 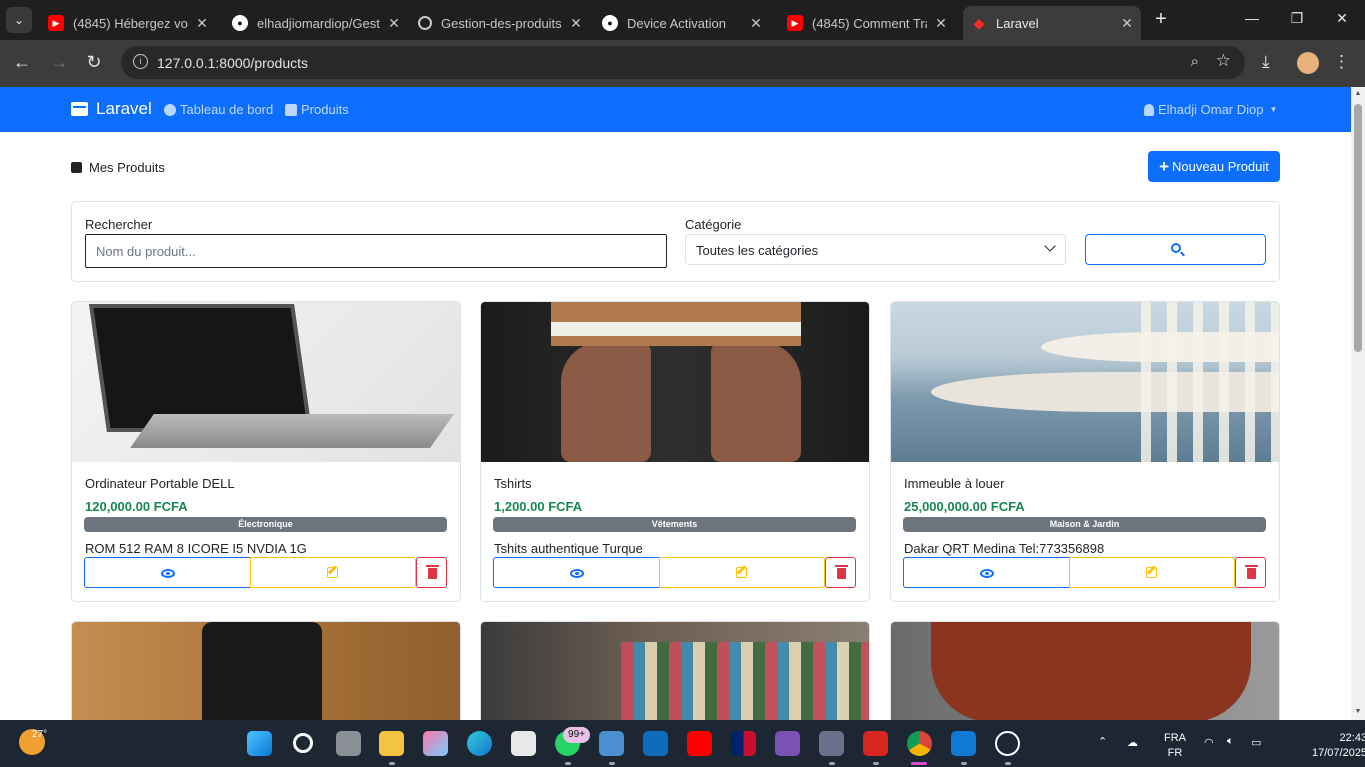 What do you see at coordinates (682, 743) in the screenshot?
I see `windows-taskbar: 27°` at bounding box center [682, 743].